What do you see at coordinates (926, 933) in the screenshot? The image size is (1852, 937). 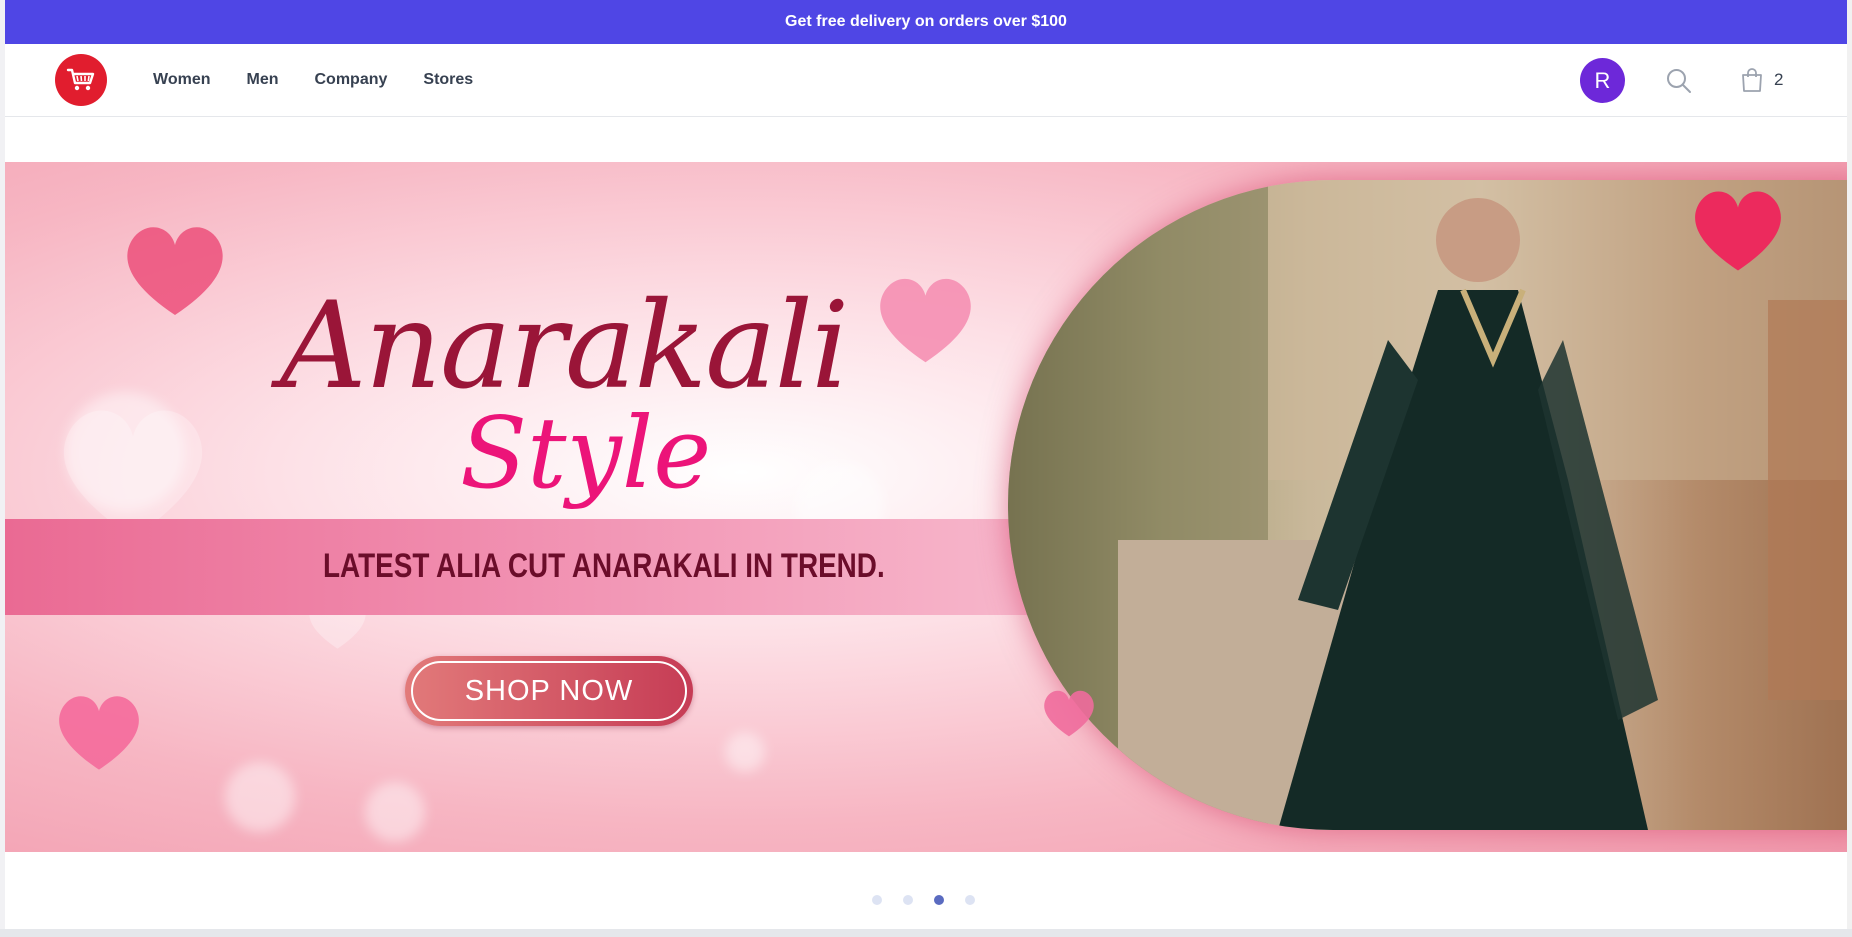 I see `window-bottom-edge` at bounding box center [926, 933].